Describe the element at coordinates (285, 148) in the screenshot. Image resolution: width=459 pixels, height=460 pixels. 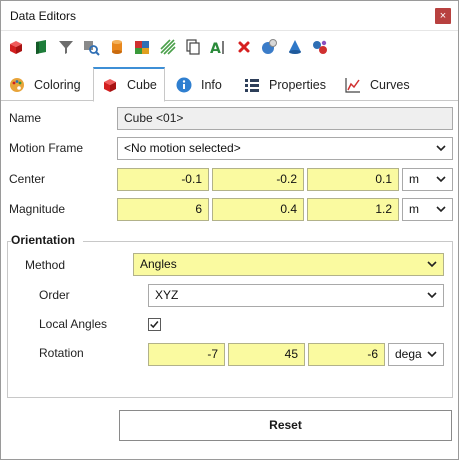
I see `motion-frame-dropdown: <No motion selected>` at that location.